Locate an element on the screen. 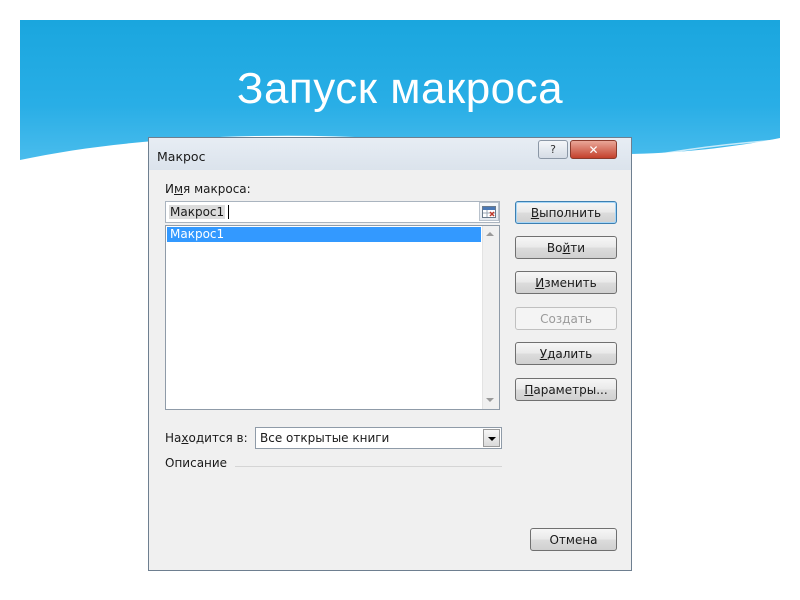 This screenshot has height=600, width=800. description-divider is located at coordinates (368, 466).